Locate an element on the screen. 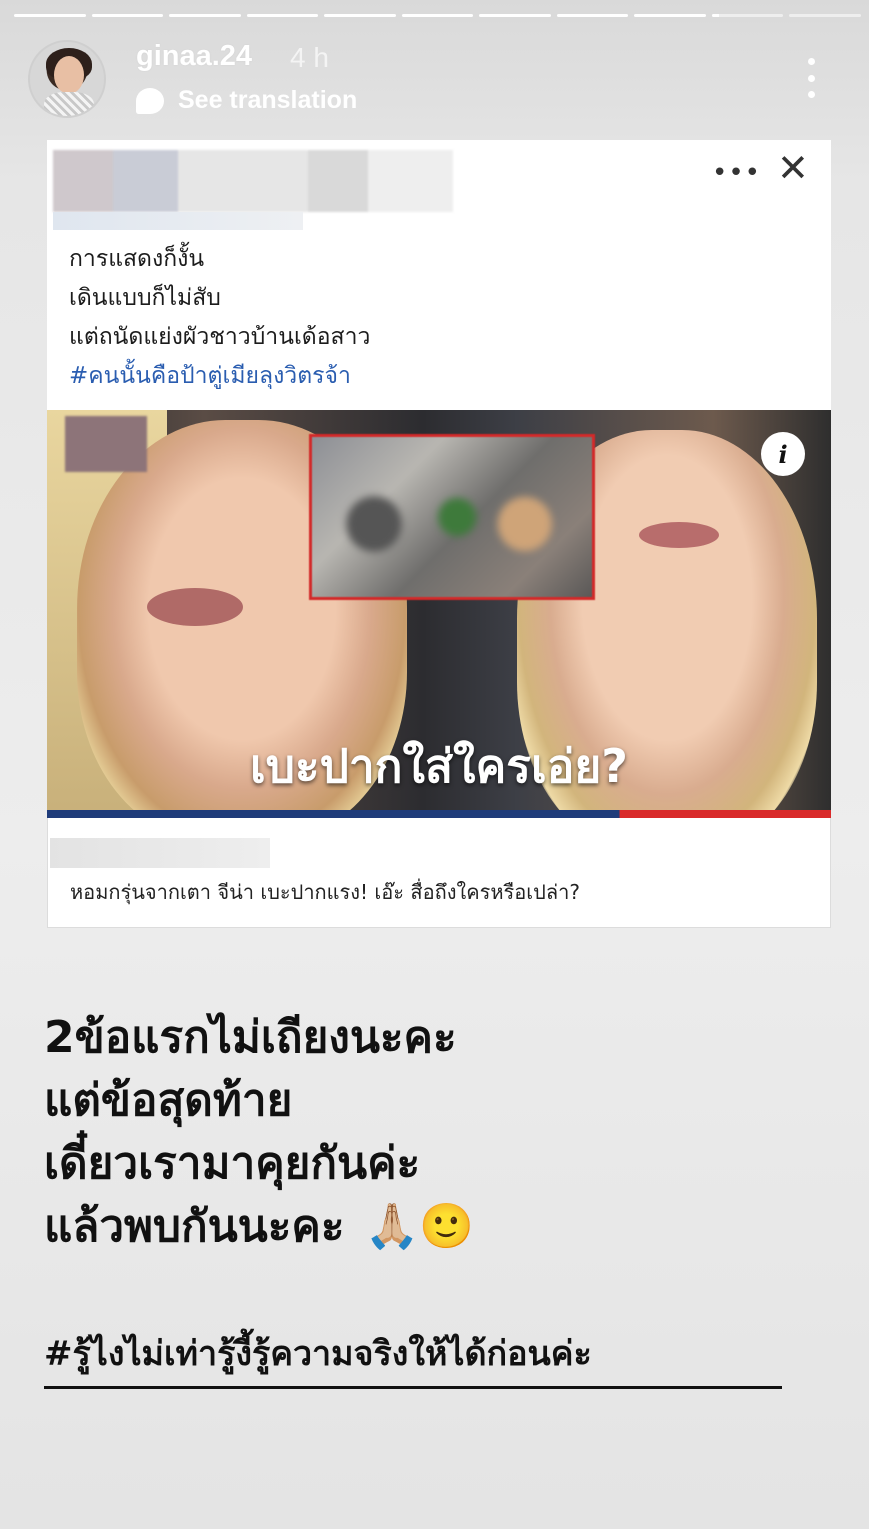 The height and width of the screenshot is (1529, 869). story-text-line: 2ข้อแรกไม่เถียงนะคะ is located at coordinates (250, 1037).